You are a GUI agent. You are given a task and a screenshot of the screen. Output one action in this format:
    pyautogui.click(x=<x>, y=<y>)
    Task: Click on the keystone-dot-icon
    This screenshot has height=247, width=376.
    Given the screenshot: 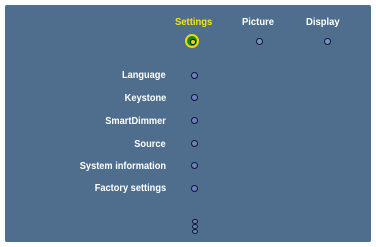 What is the action you would take?
    pyautogui.click(x=194, y=97)
    